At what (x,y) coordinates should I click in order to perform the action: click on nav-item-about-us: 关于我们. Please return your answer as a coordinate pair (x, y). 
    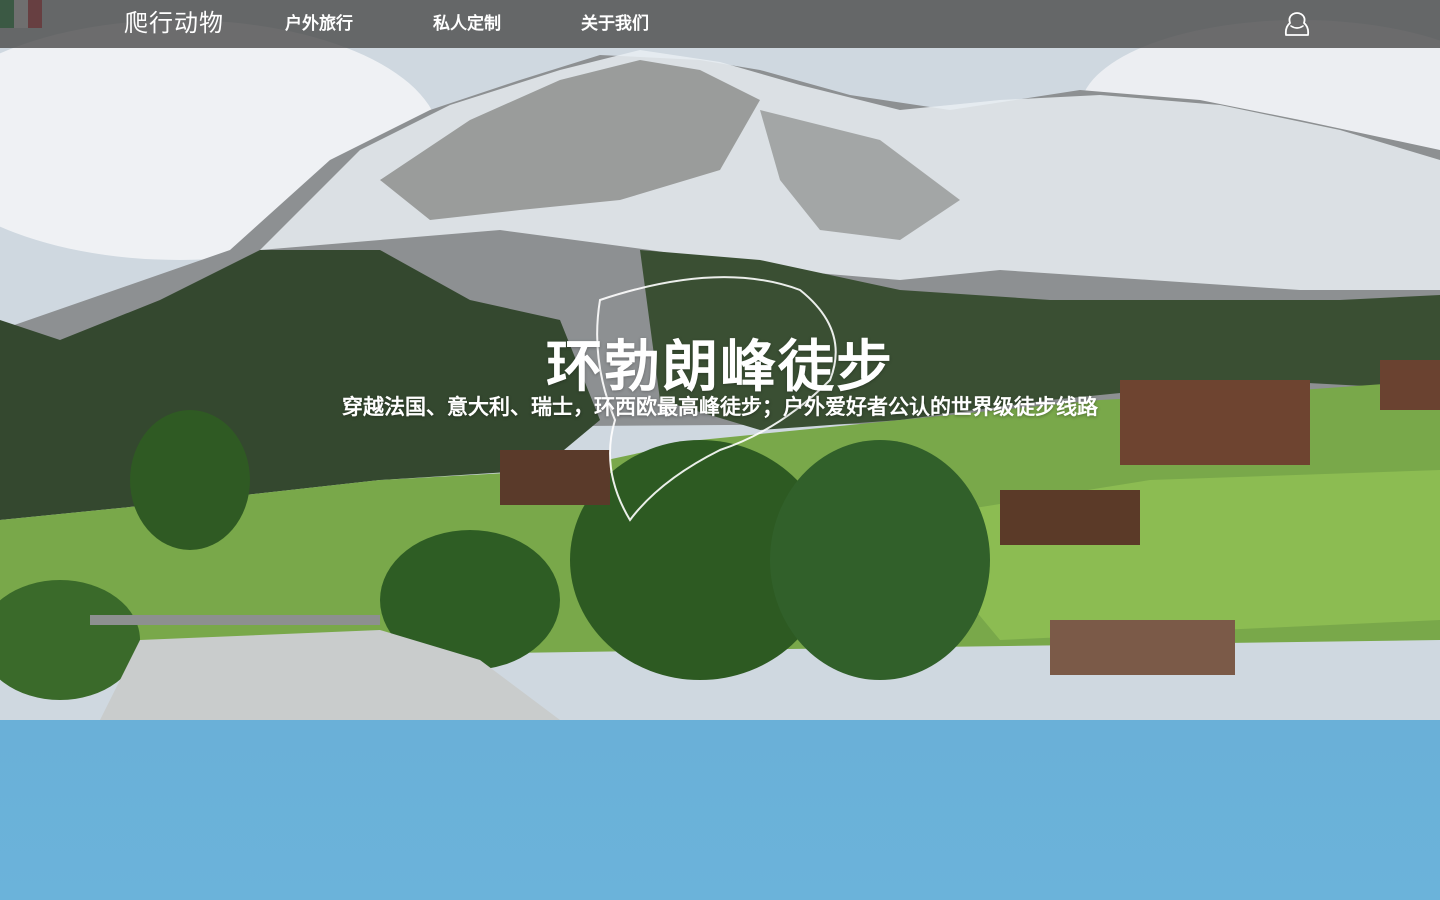
    Looking at the image, I should click on (615, 24).